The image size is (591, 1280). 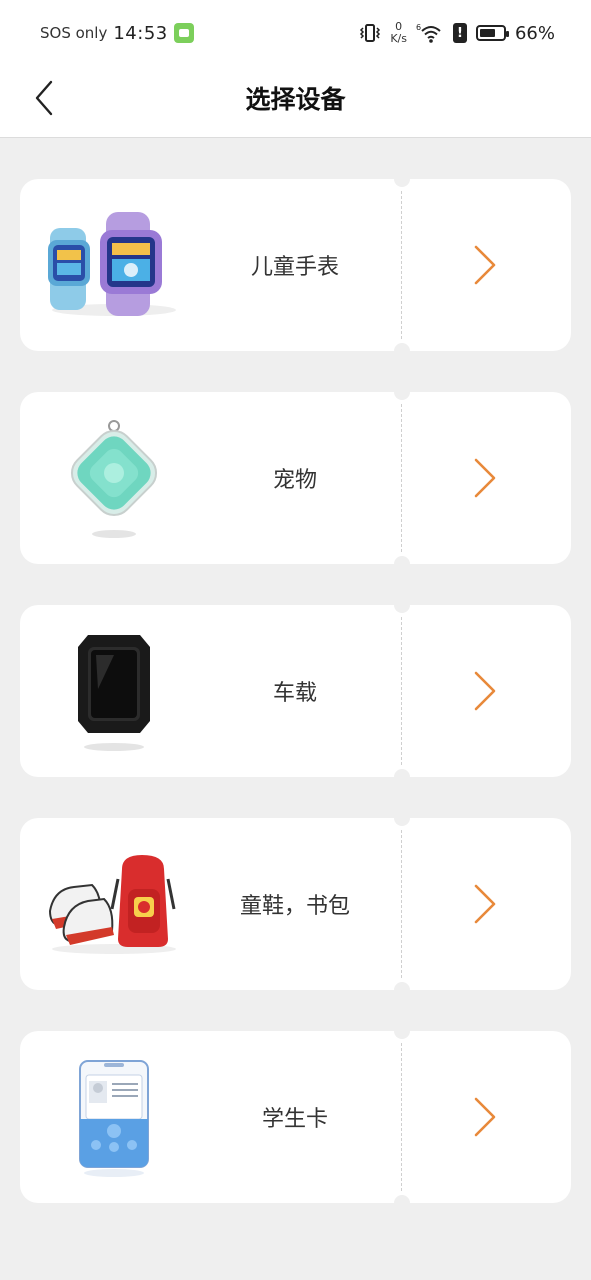 I want to click on kids-watch-image, so click(x=114, y=265).